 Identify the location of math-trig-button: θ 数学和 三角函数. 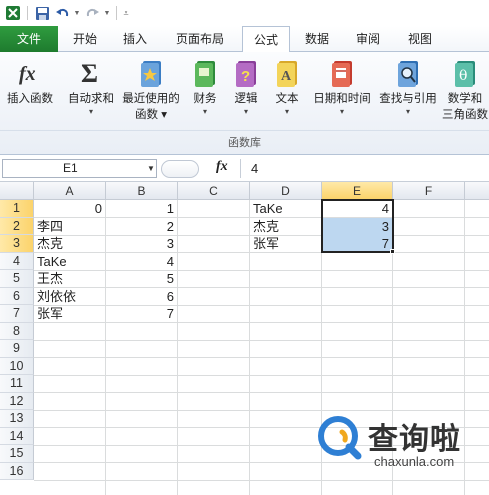
(464, 90).